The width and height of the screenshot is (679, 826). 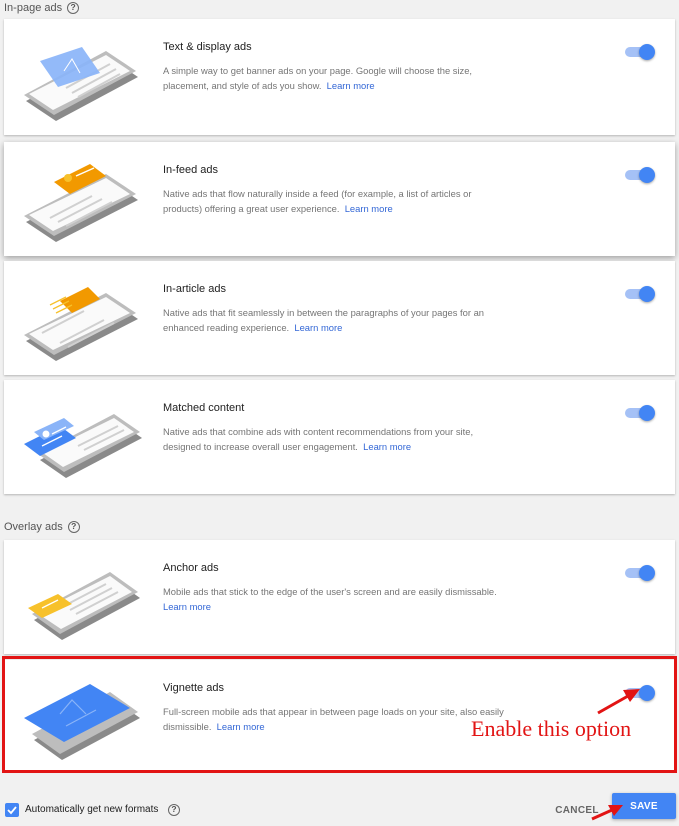 What do you see at coordinates (204, 408) in the screenshot?
I see `card-title: Matched content` at bounding box center [204, 408].